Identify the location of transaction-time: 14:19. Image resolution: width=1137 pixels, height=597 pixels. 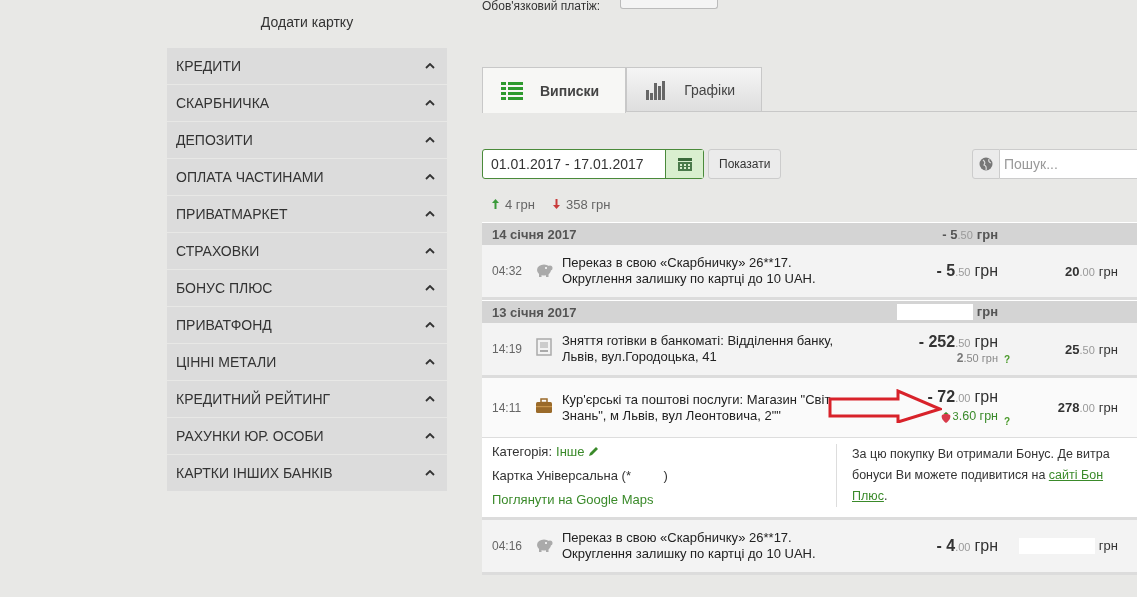
(507, 349).